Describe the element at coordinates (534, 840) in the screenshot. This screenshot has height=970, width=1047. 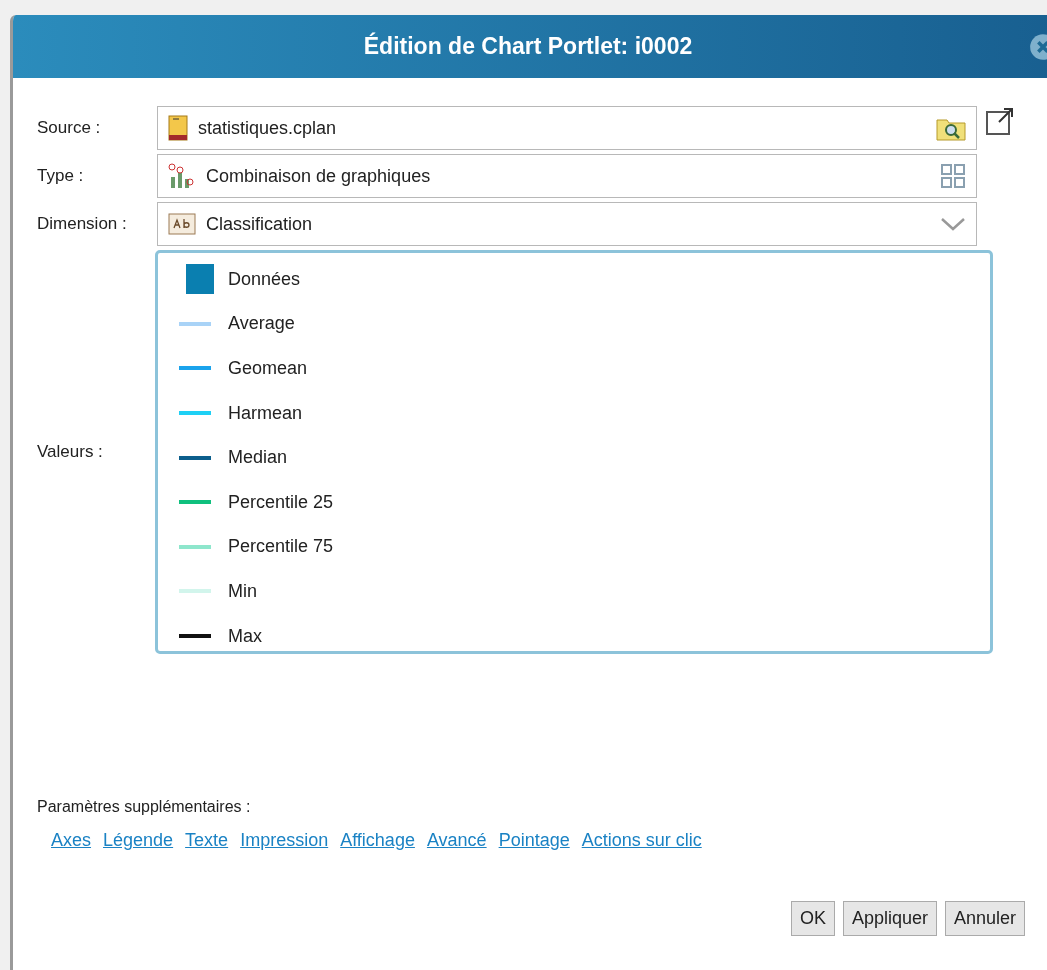
I see `settings-link: Pointage` at that location.